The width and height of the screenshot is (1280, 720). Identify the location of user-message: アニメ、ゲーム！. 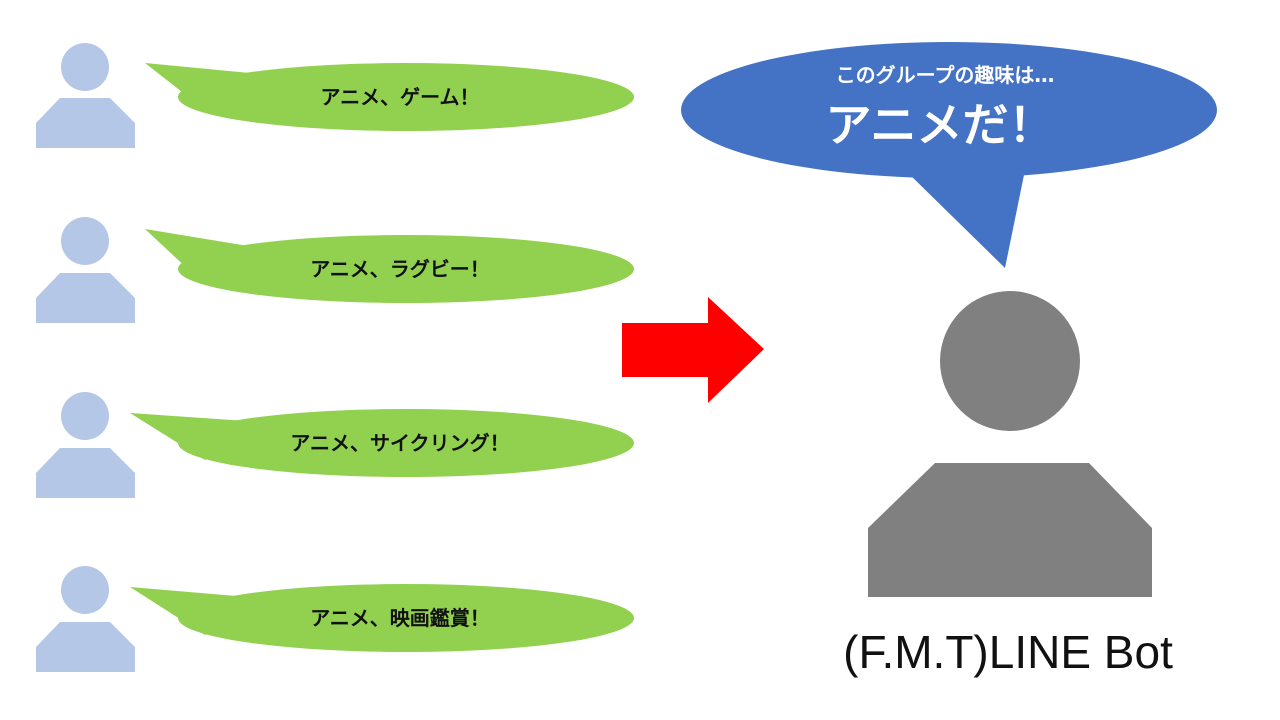
(400, 97).